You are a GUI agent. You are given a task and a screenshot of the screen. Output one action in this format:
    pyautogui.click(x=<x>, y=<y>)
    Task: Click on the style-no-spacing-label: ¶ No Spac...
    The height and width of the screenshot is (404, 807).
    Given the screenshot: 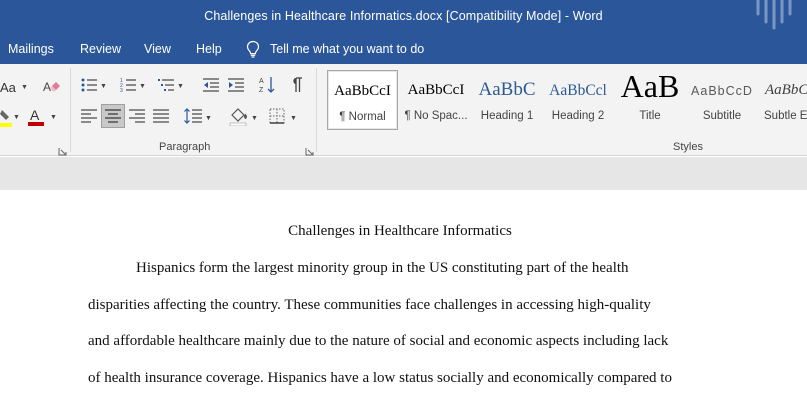 What is the action you would take?
    pyautogui.click(x=436, y=116)
    